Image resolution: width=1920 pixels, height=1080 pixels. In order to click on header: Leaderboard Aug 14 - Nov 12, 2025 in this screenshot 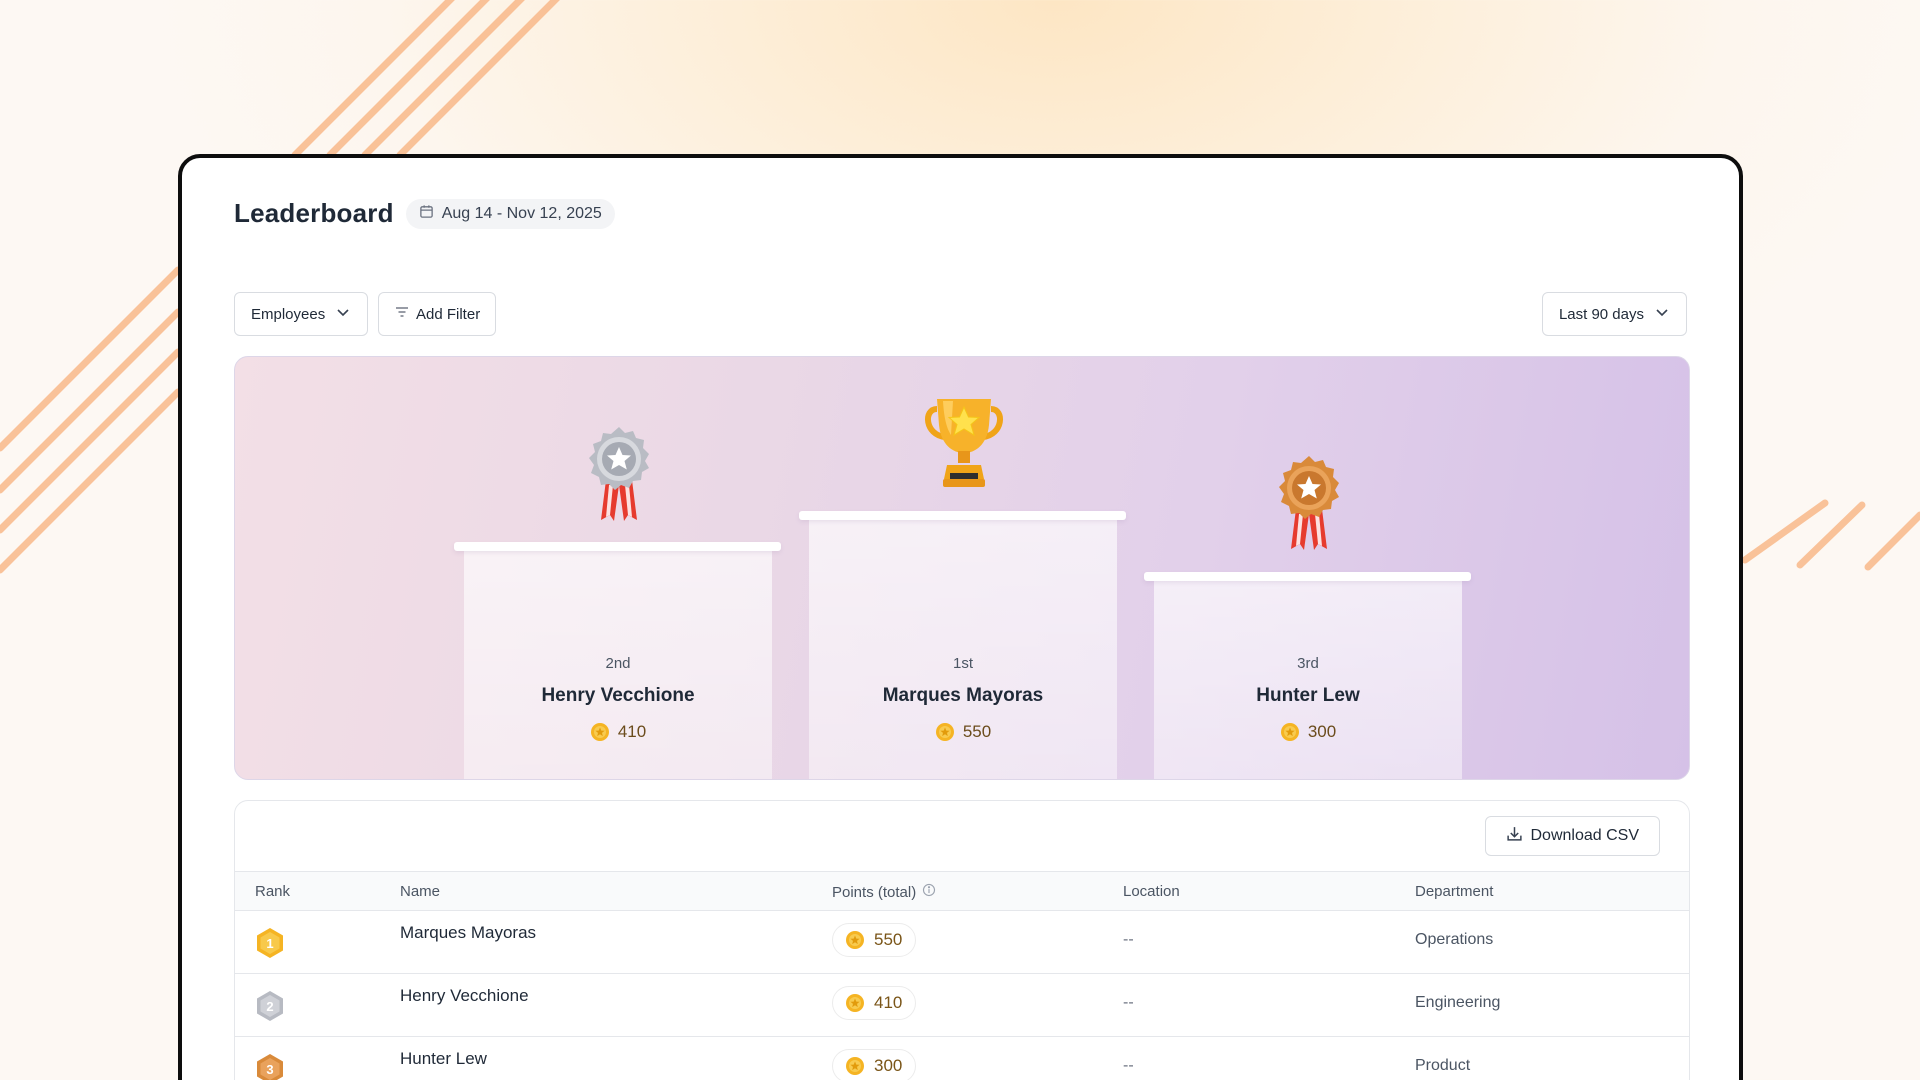, I will do `click(424, 213)`.